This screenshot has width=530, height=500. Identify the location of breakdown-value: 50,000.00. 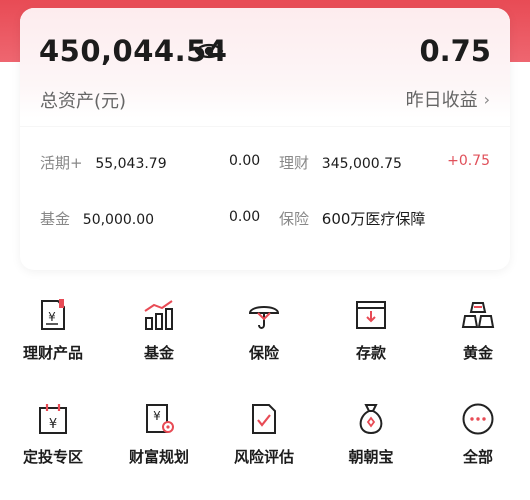
(118, 220).